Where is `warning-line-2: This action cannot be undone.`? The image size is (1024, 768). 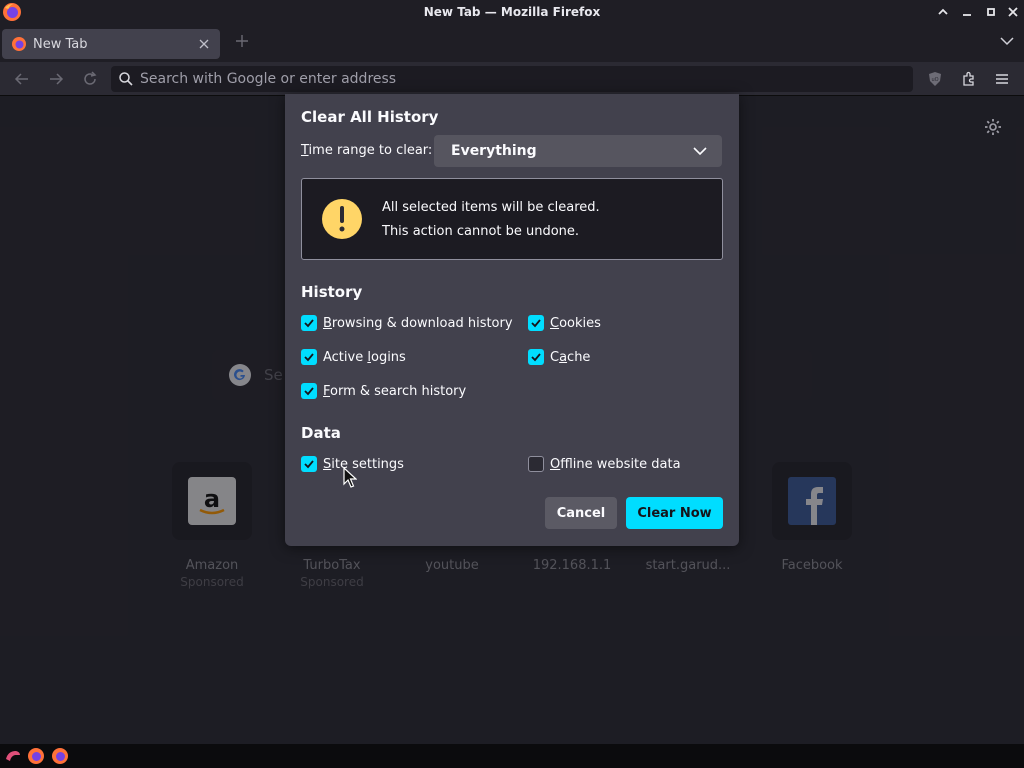 warning-line-2: This action cannot be undone. is located at coordinates (481, 231).